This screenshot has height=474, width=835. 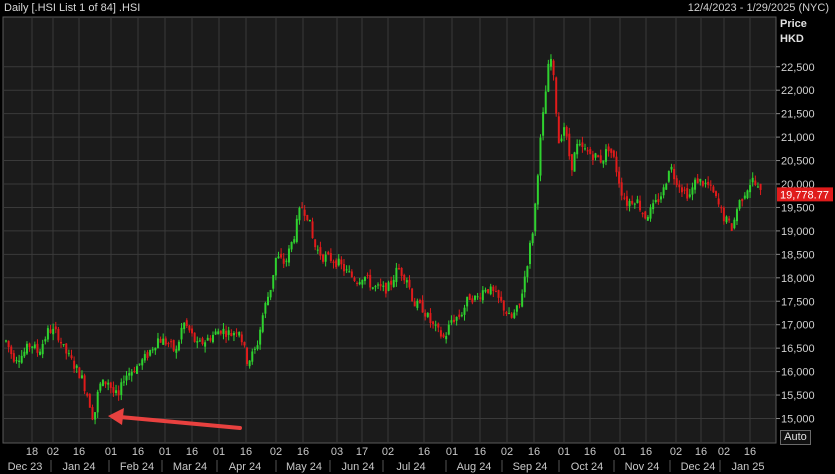 I want to click on x-tick-label-month: Dec 24, so click(x=698, y=467).